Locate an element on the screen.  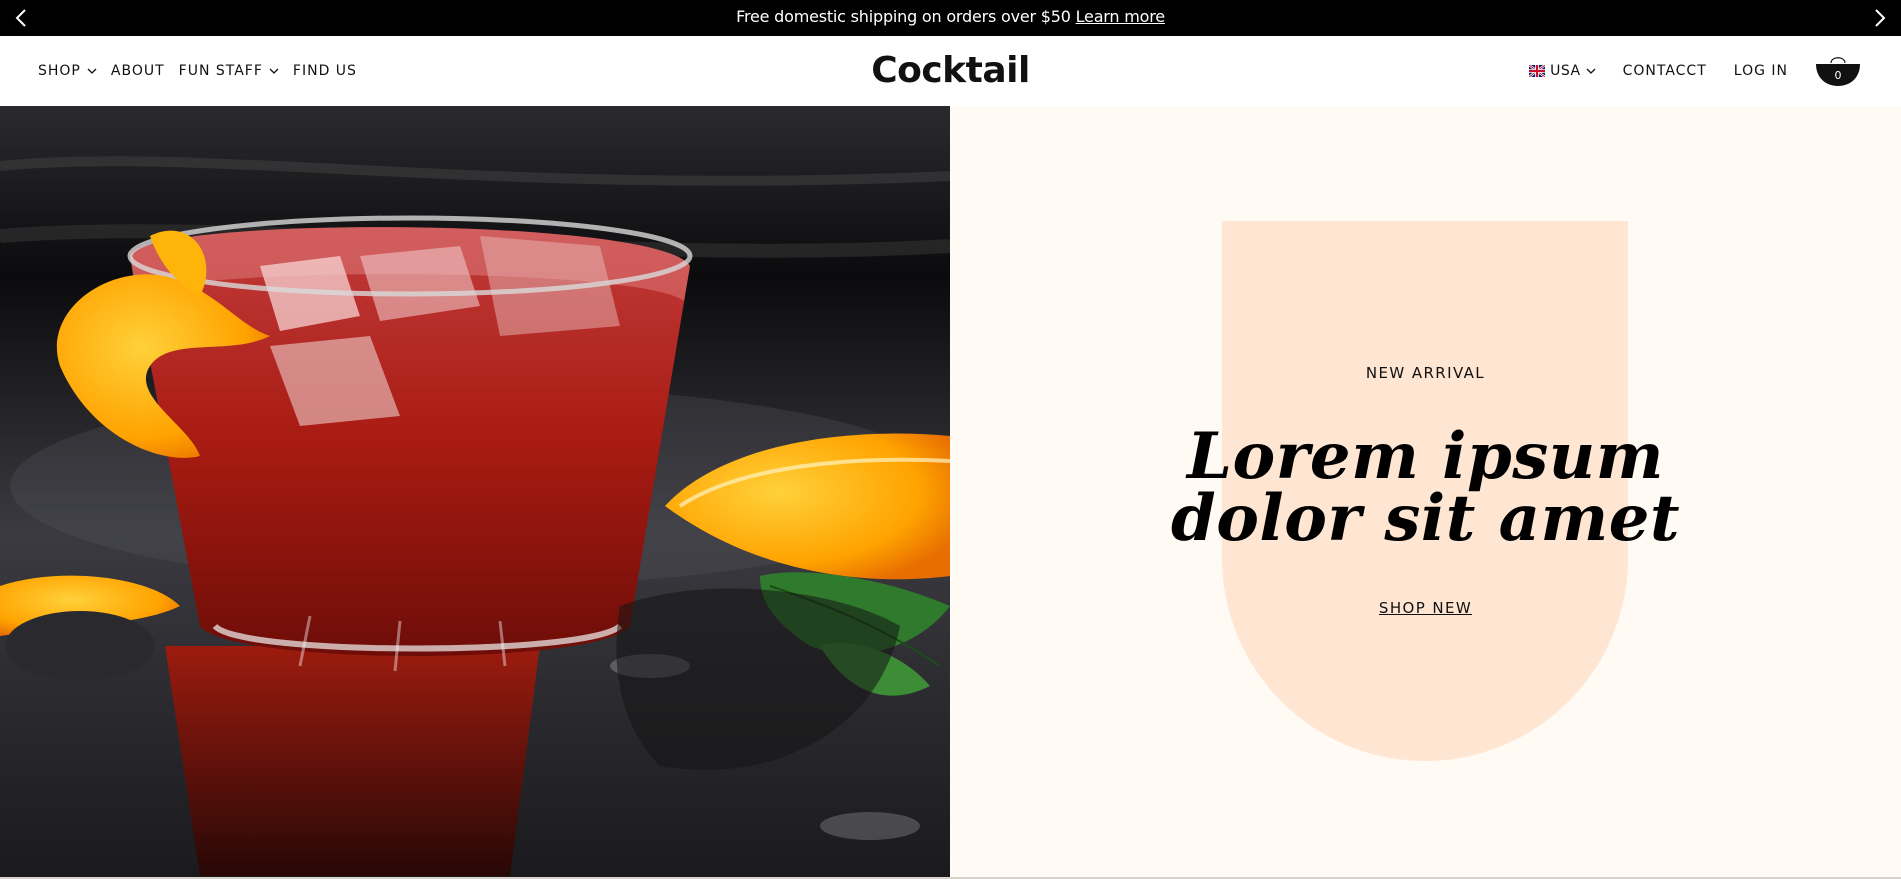
uk-flag-icon is located at coordinates (1537, 71).